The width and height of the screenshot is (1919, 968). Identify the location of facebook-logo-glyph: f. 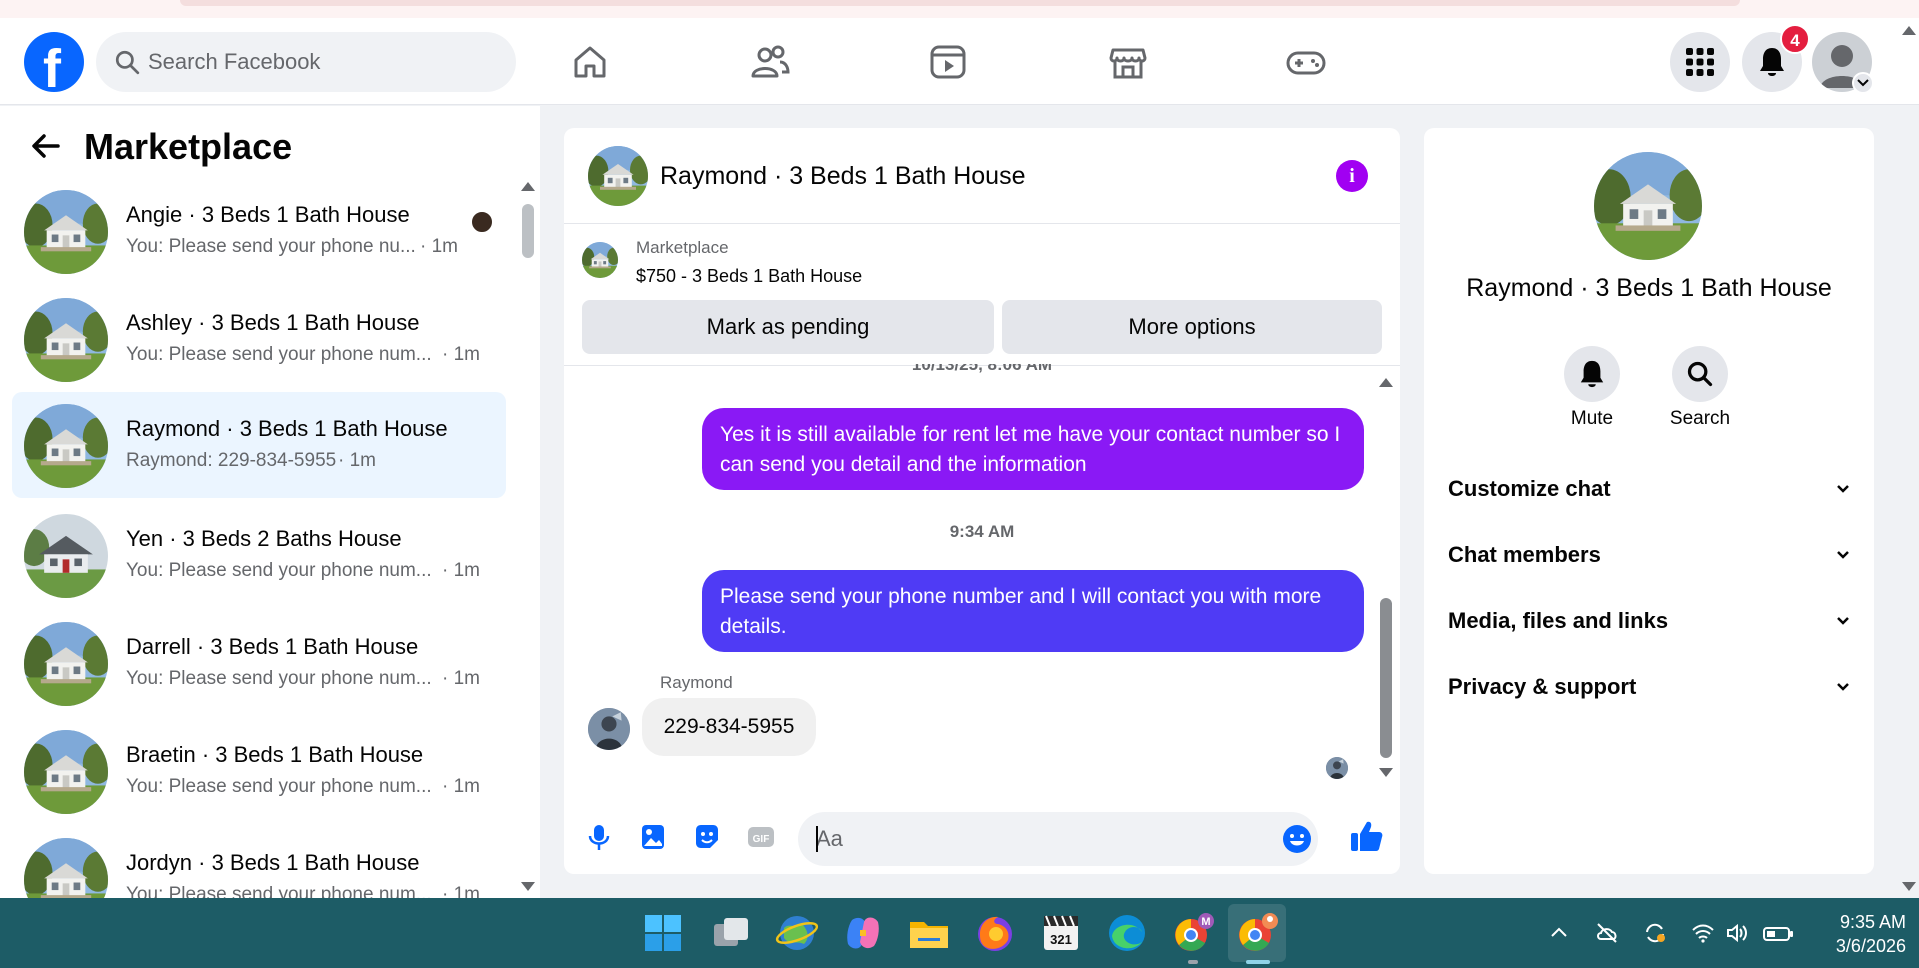
(52, 69).